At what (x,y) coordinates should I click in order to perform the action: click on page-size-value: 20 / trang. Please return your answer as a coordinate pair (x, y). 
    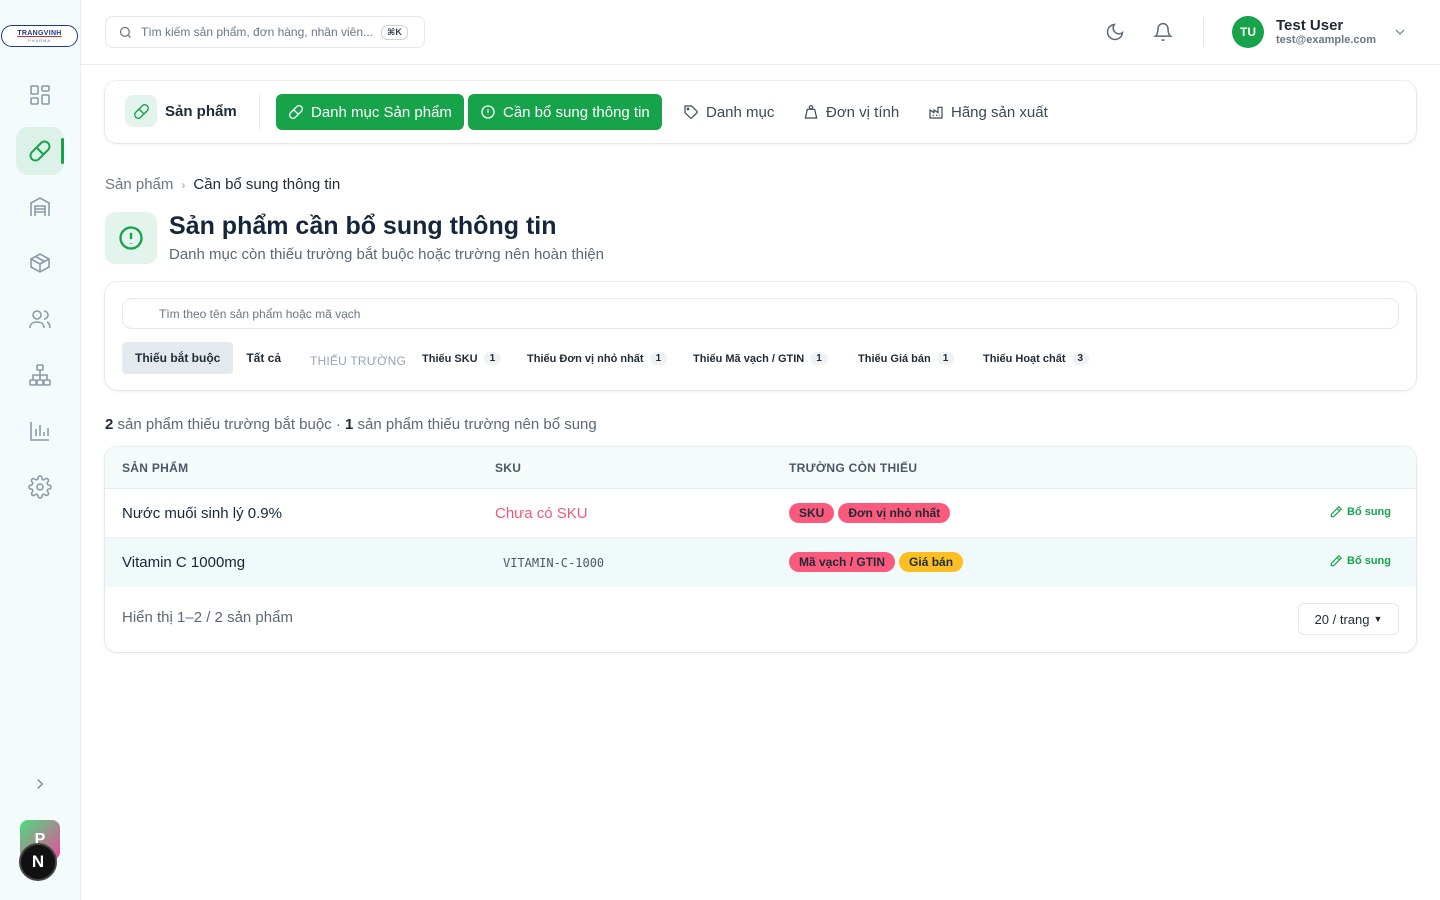
    Looking at the image, I should click on (1342, 619).